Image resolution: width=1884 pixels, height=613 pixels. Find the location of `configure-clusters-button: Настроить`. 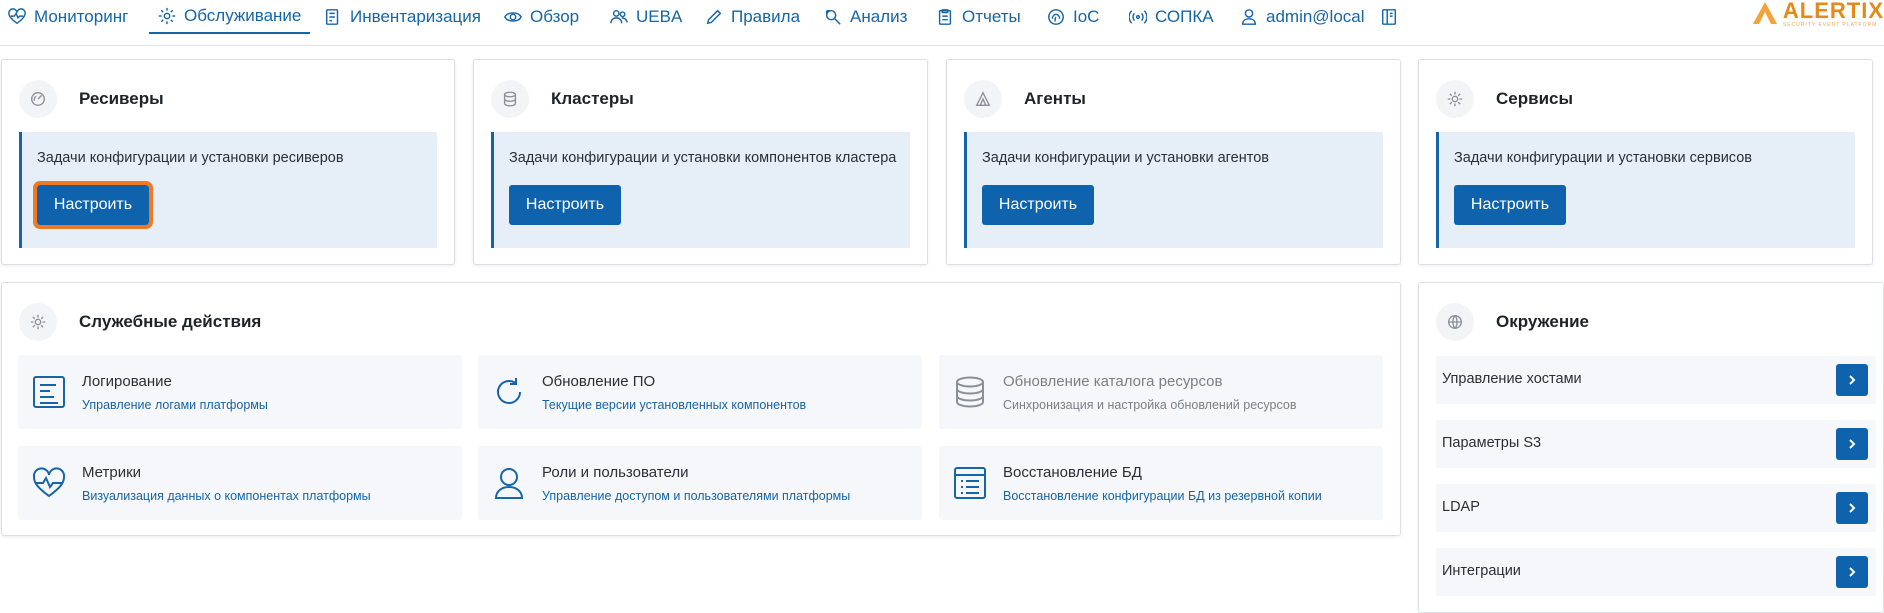

configure-clusters-button: Настроить is located at coordinates (565, 205).